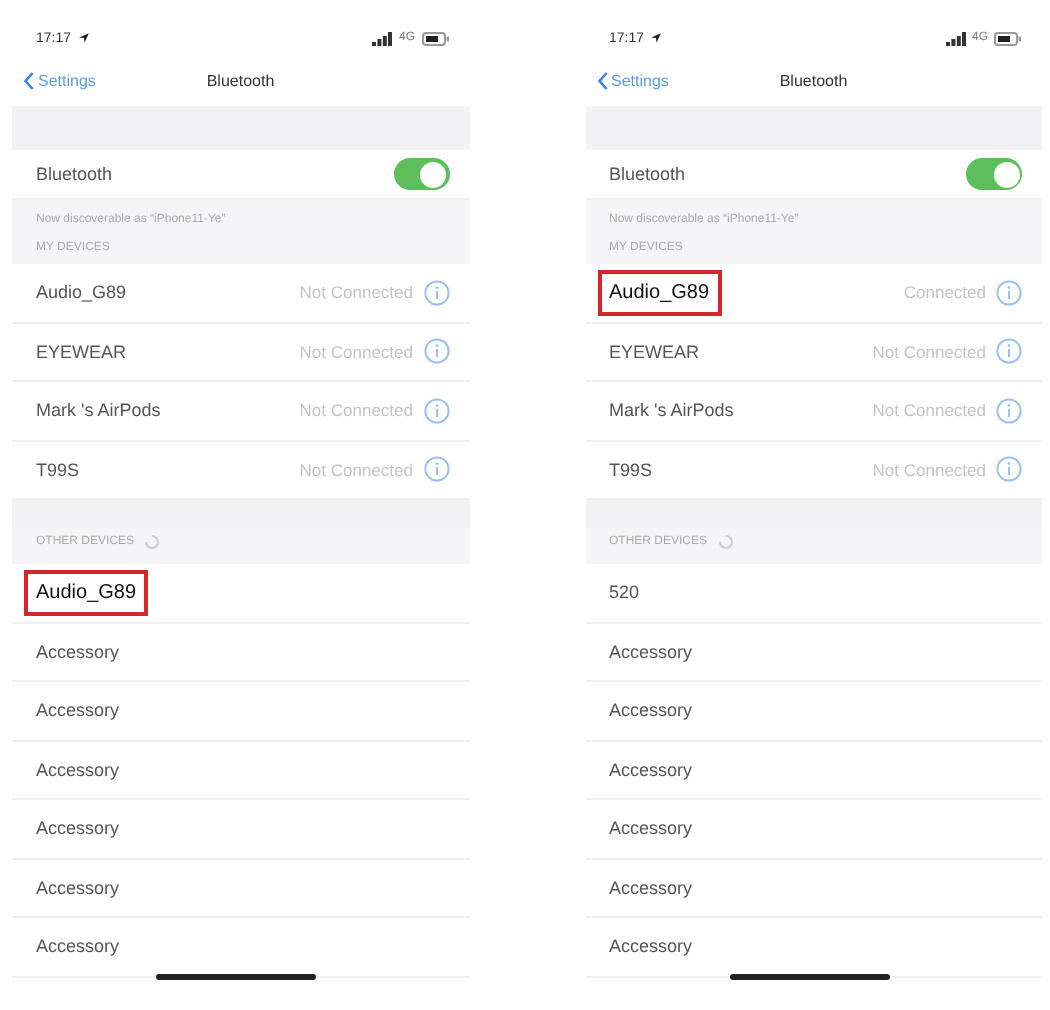 Image resolution: width=1050 pixels, height=1010 pixels. What do you see at coordinates (944, 292) in the screenshot?
I see `connection-status: Connected` at bounding box center [944, 292].